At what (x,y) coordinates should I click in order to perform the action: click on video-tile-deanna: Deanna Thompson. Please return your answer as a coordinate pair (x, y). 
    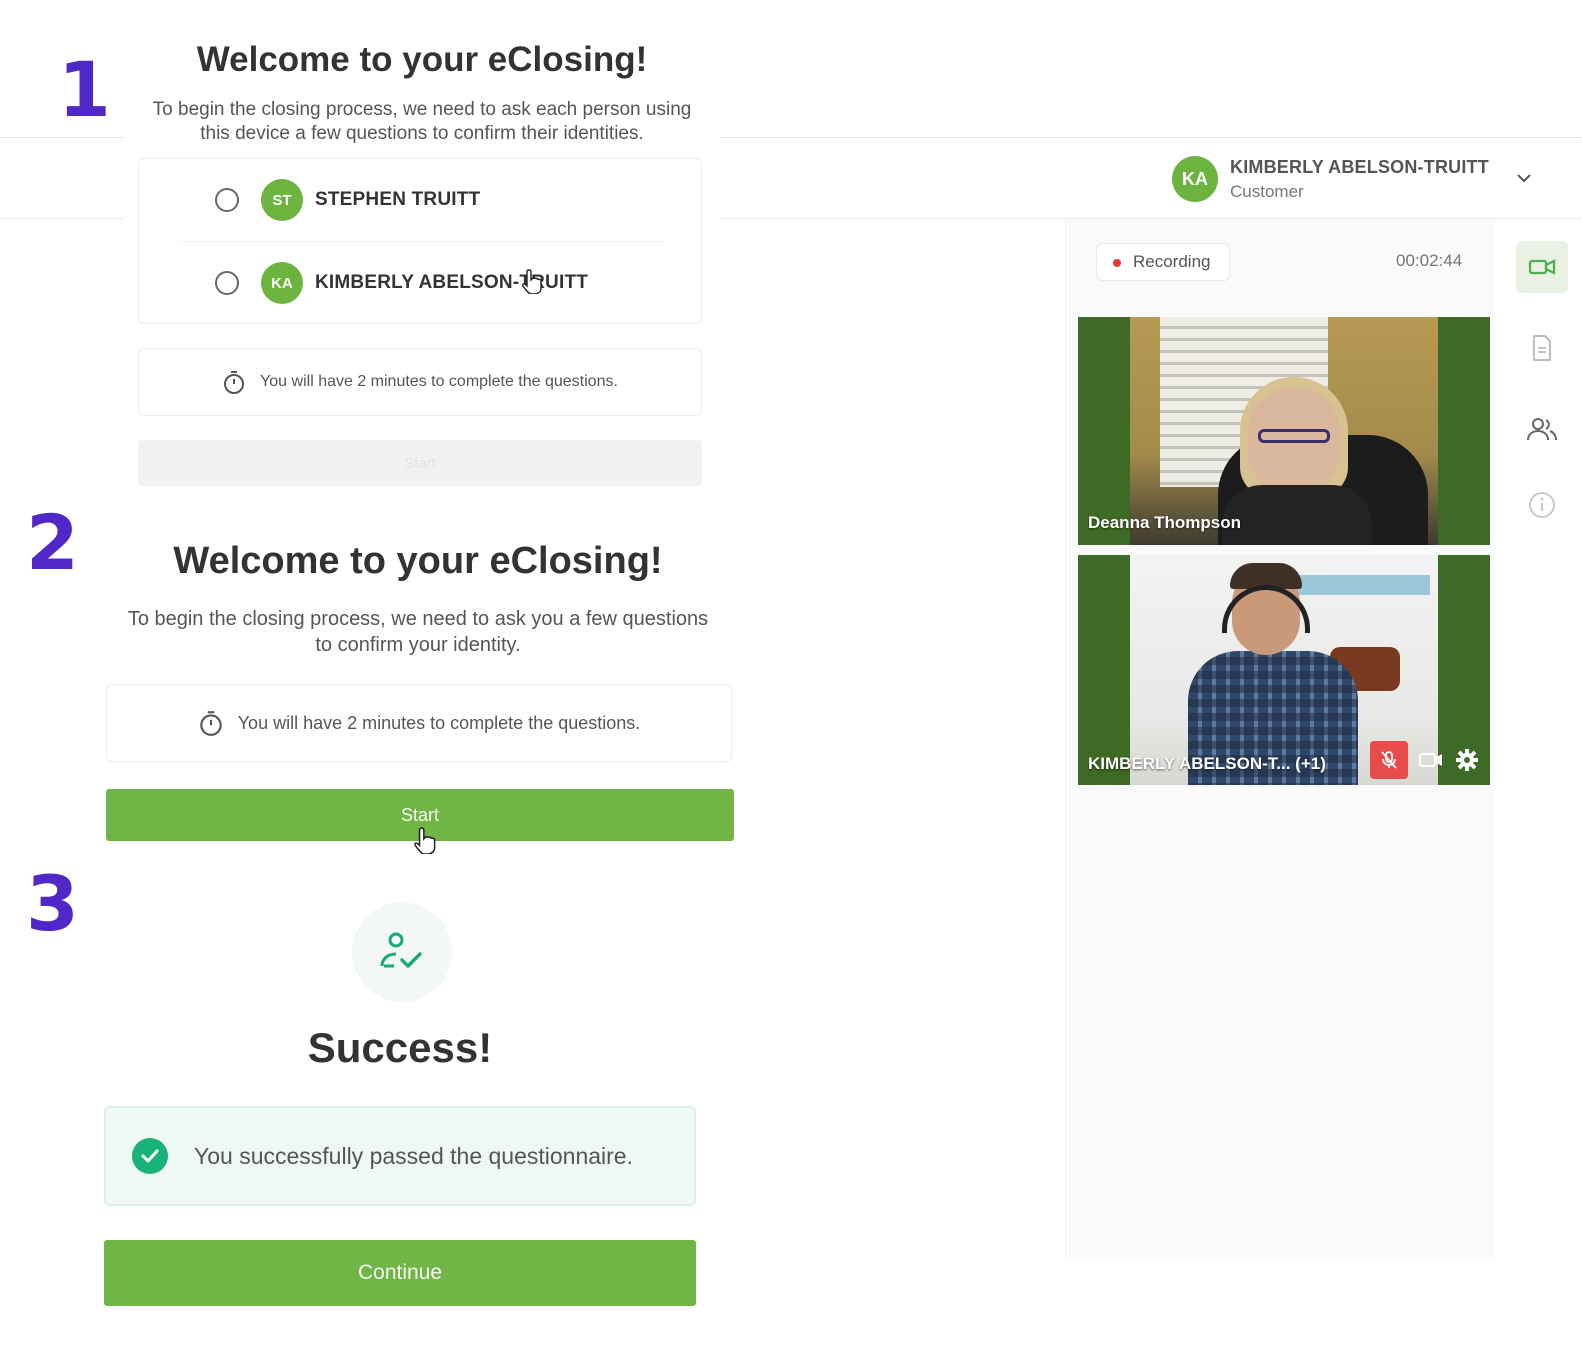
    Looking at the image, I should click on (1284, 431).